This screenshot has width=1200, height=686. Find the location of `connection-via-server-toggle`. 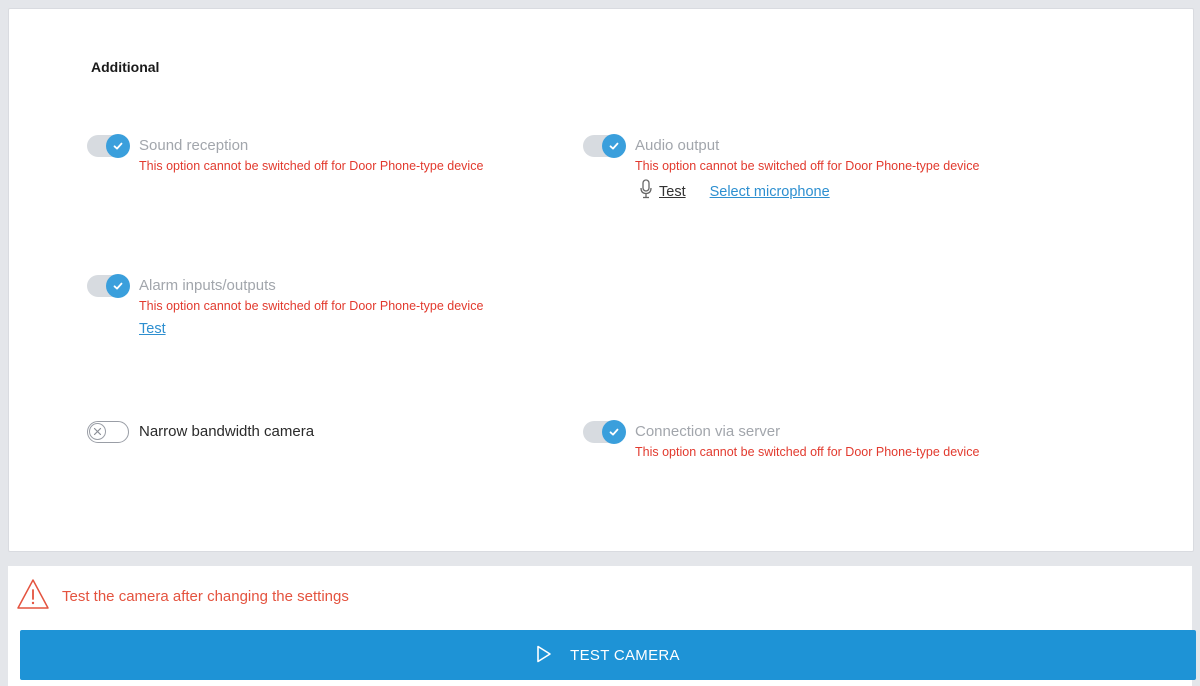

connection-via-server-toggle is located at coordinates (604, 432).